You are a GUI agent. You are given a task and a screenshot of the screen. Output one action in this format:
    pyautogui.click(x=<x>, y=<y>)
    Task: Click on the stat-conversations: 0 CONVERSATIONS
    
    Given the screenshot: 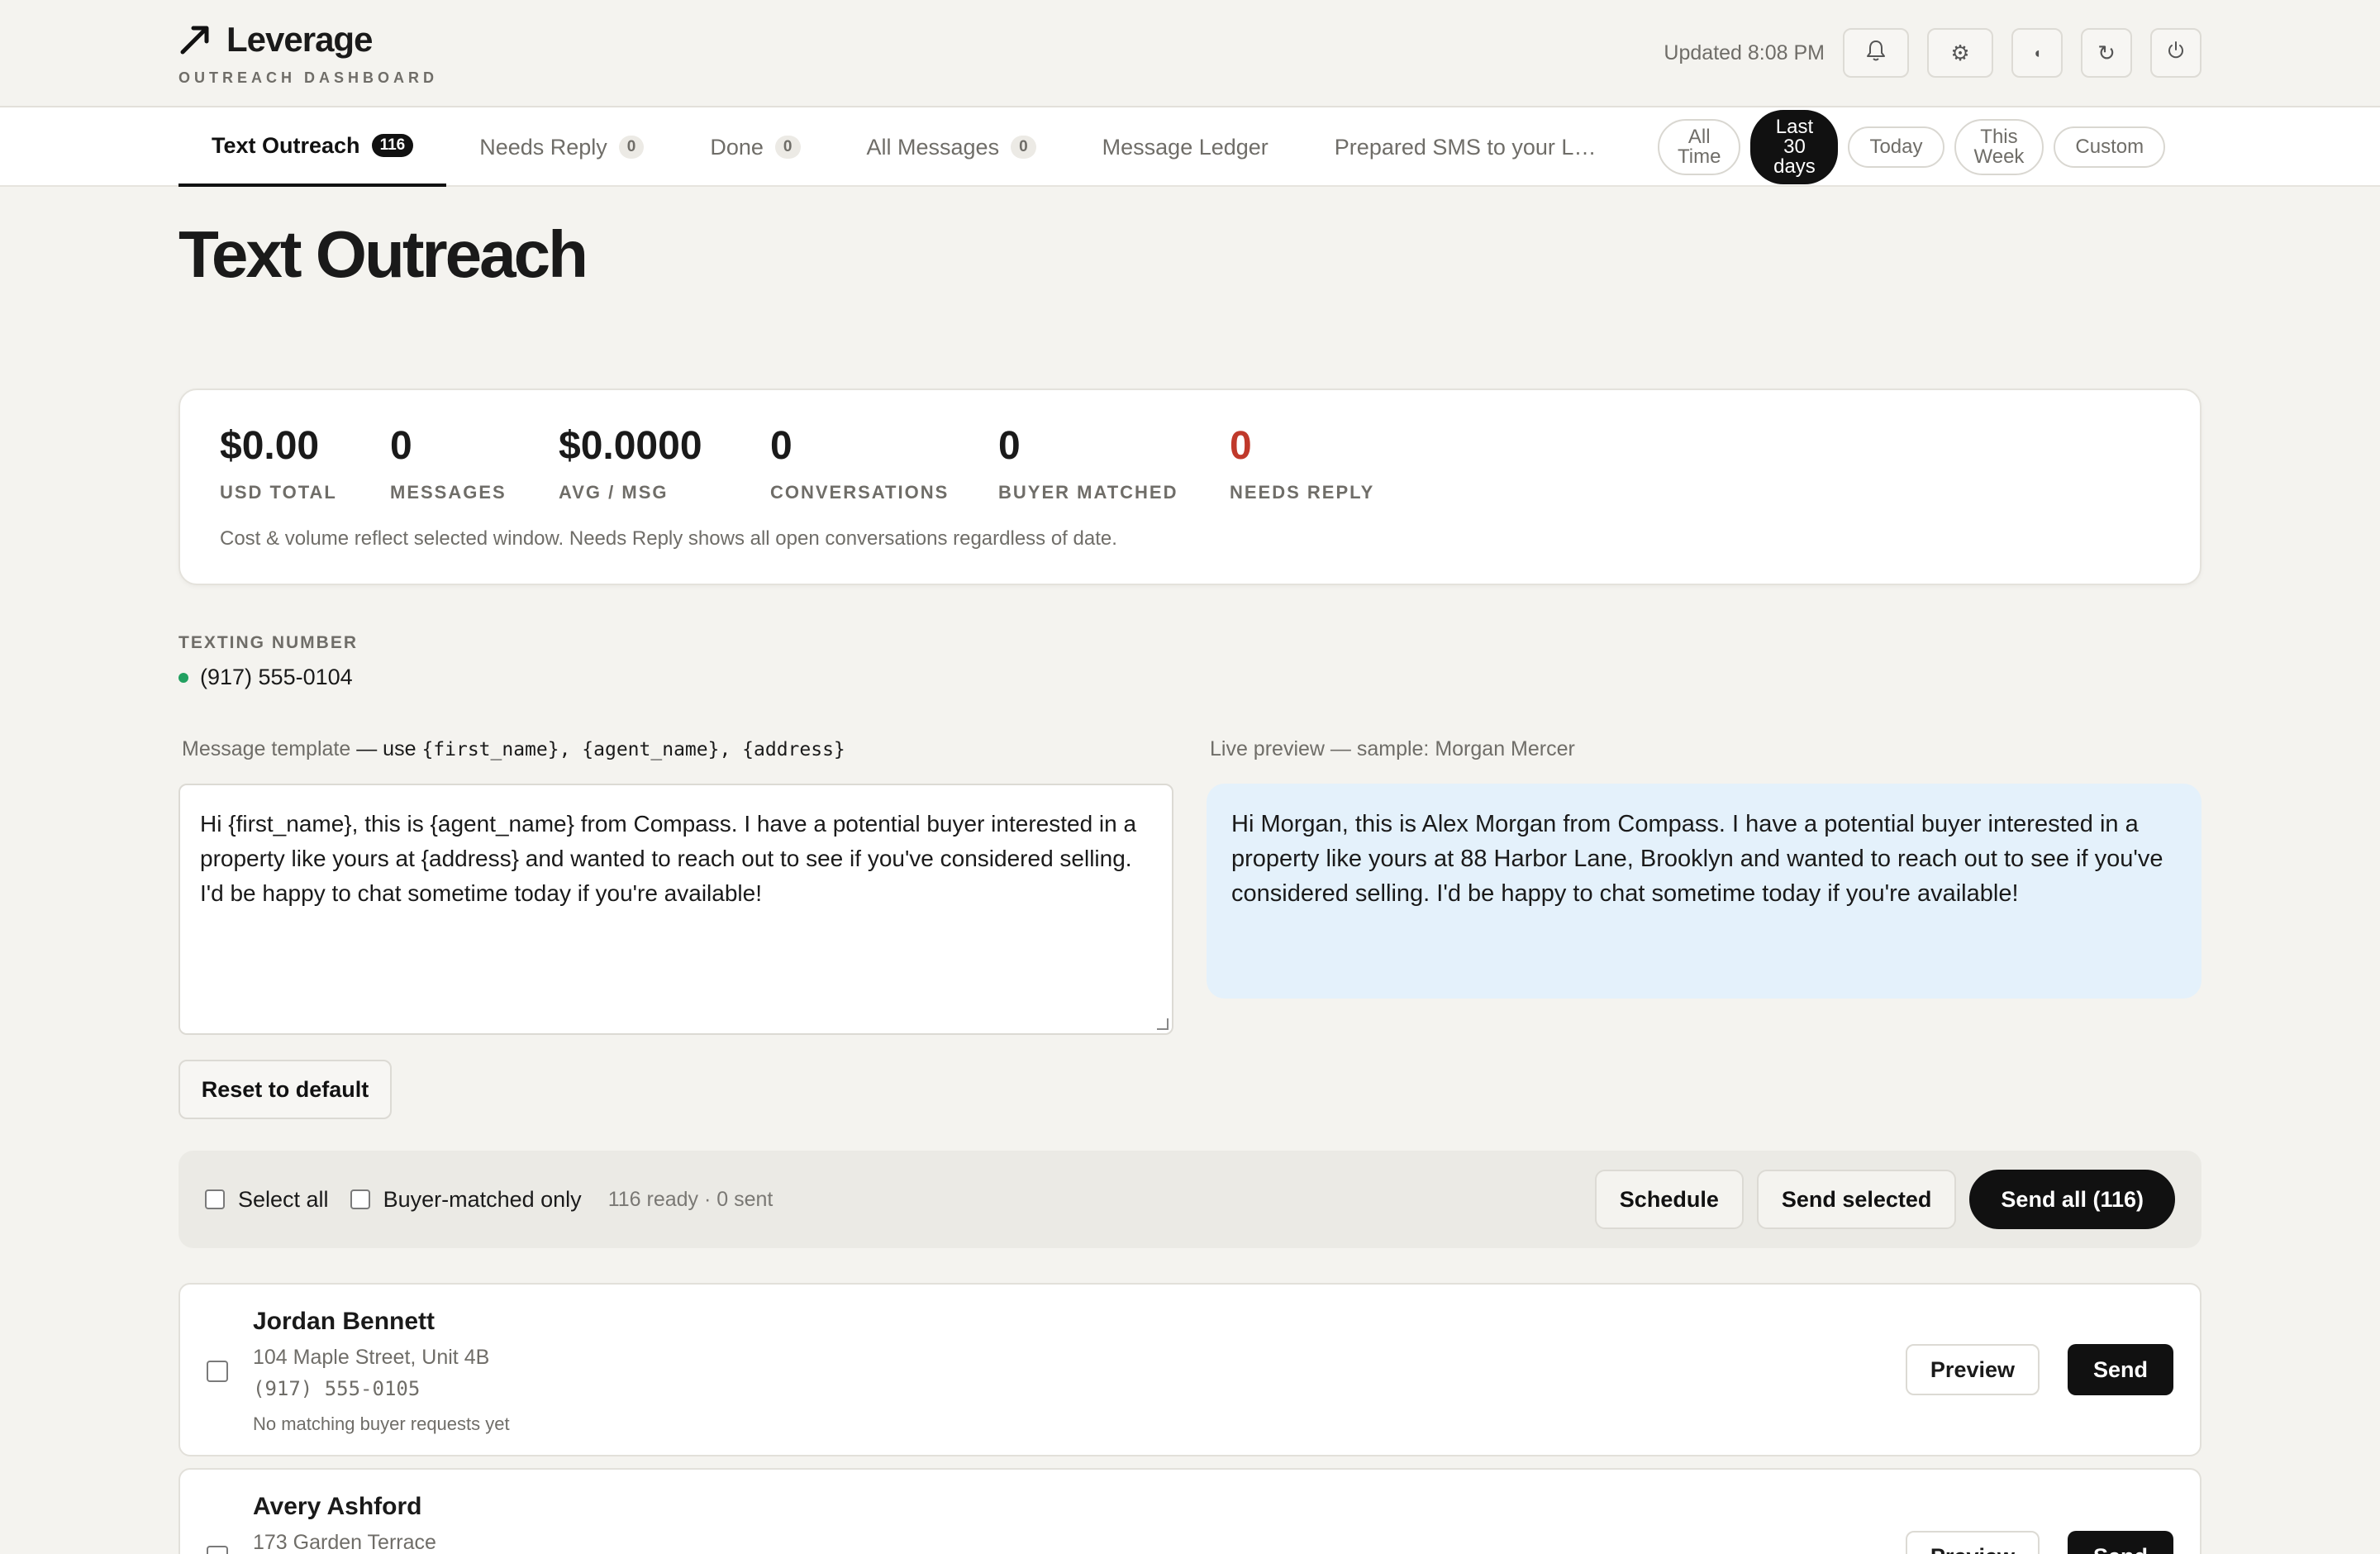 What is the action you would take?
    pyautogui.click(x=884, y=463)
    